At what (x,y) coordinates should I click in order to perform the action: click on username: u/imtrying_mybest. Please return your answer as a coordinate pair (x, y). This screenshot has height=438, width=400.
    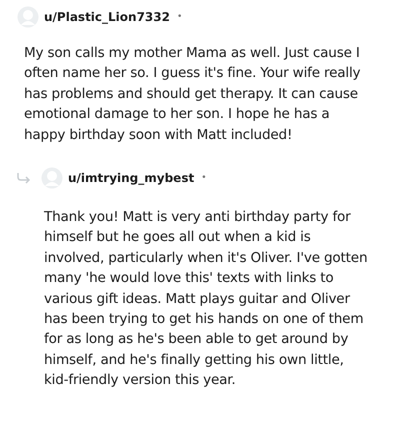
    Looking at the image, I should click on (131, 178).